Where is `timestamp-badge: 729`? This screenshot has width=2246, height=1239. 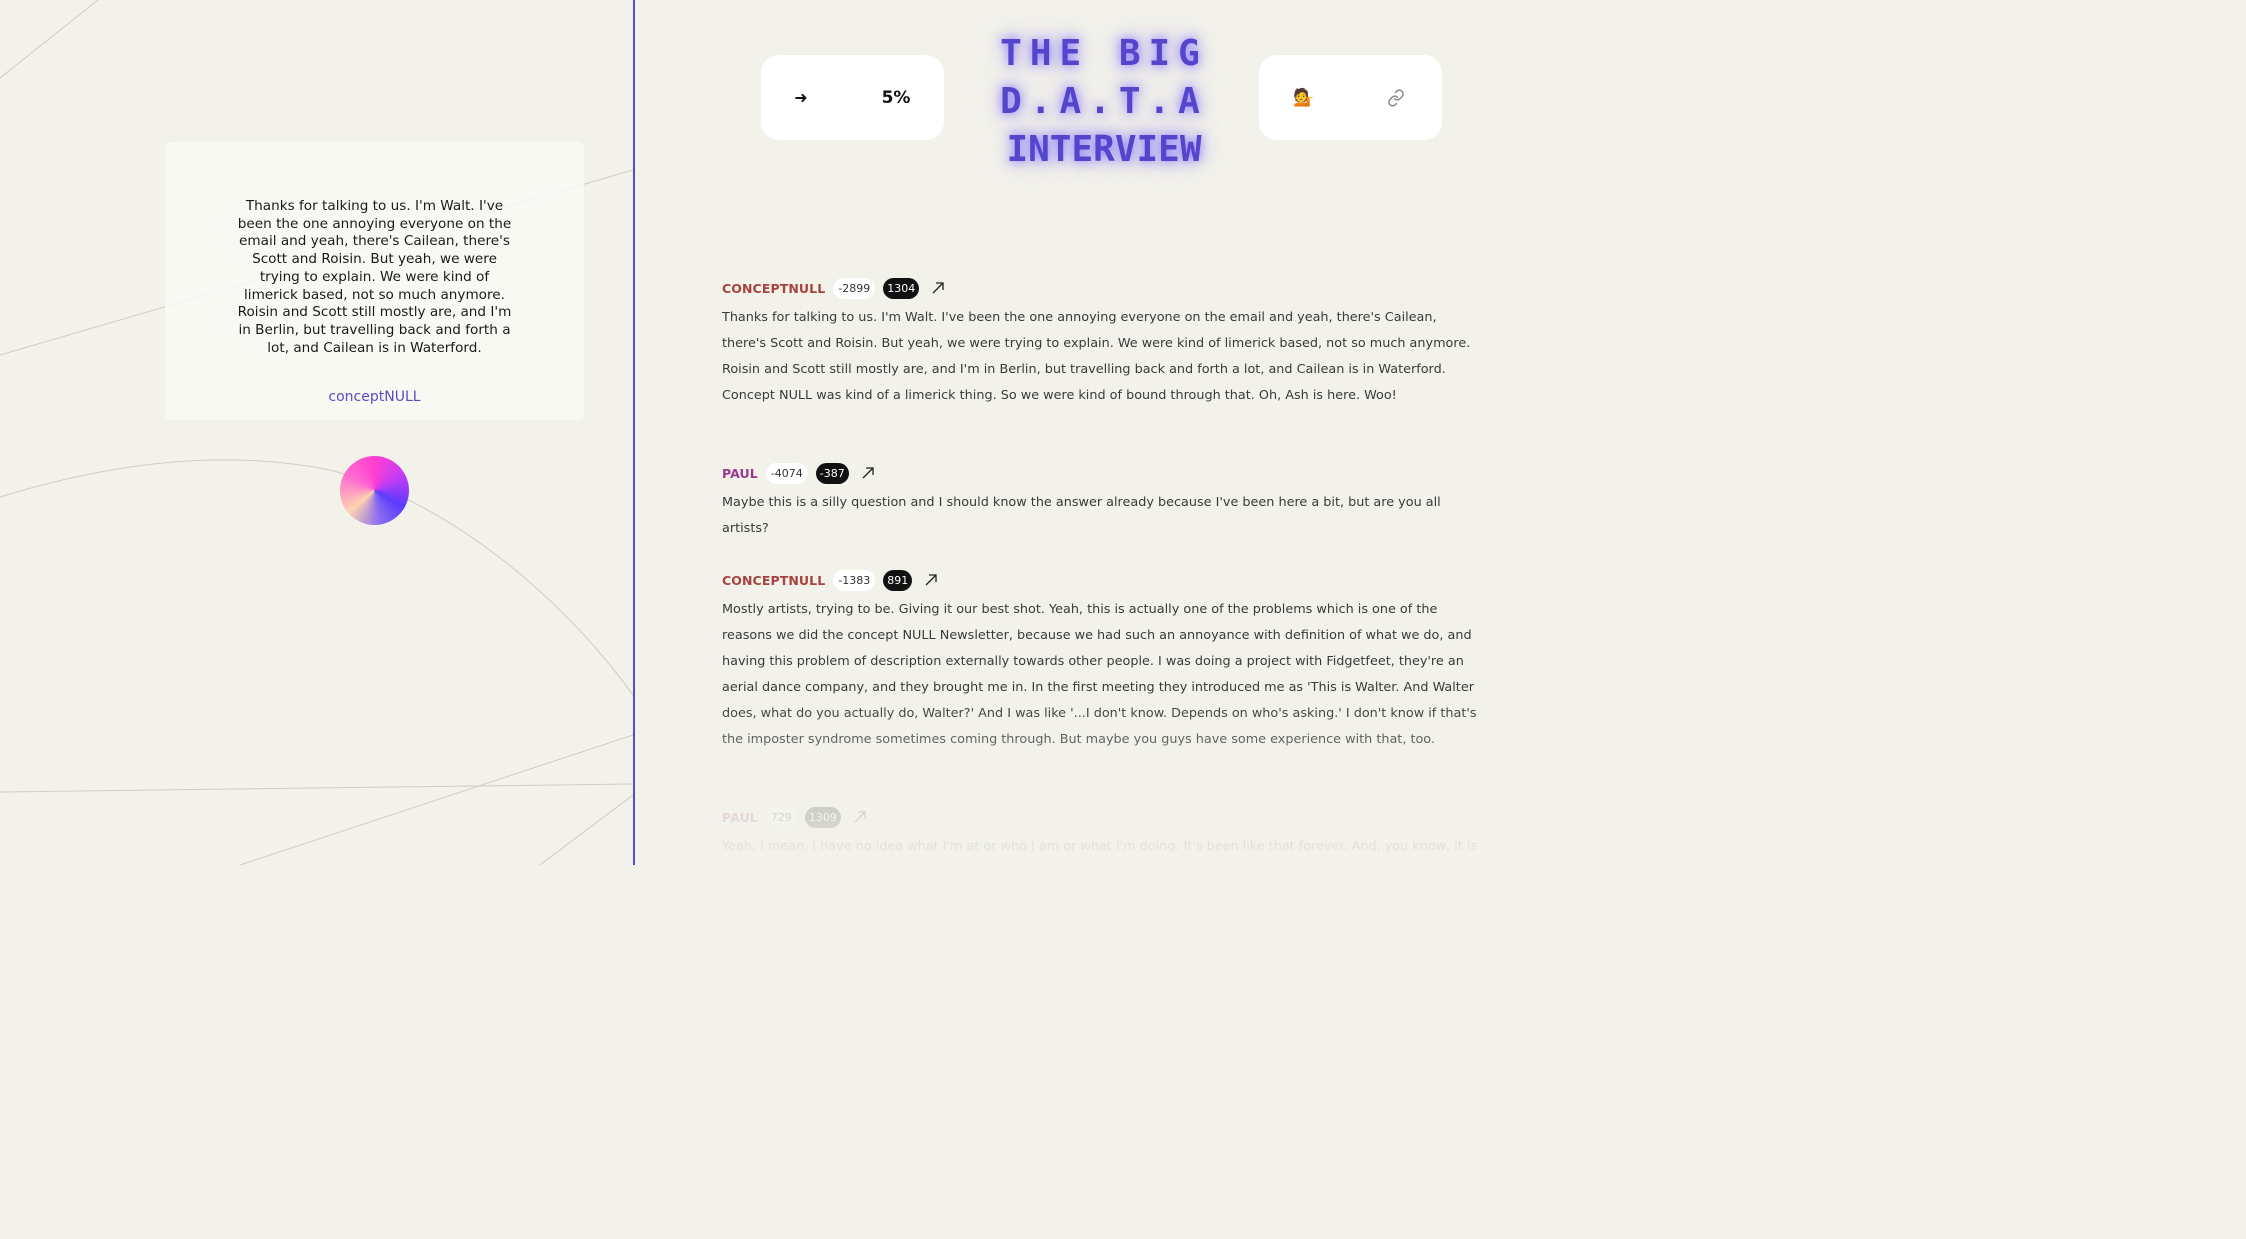
timestamp-badge: 729 is located at coordinates (781, 817).